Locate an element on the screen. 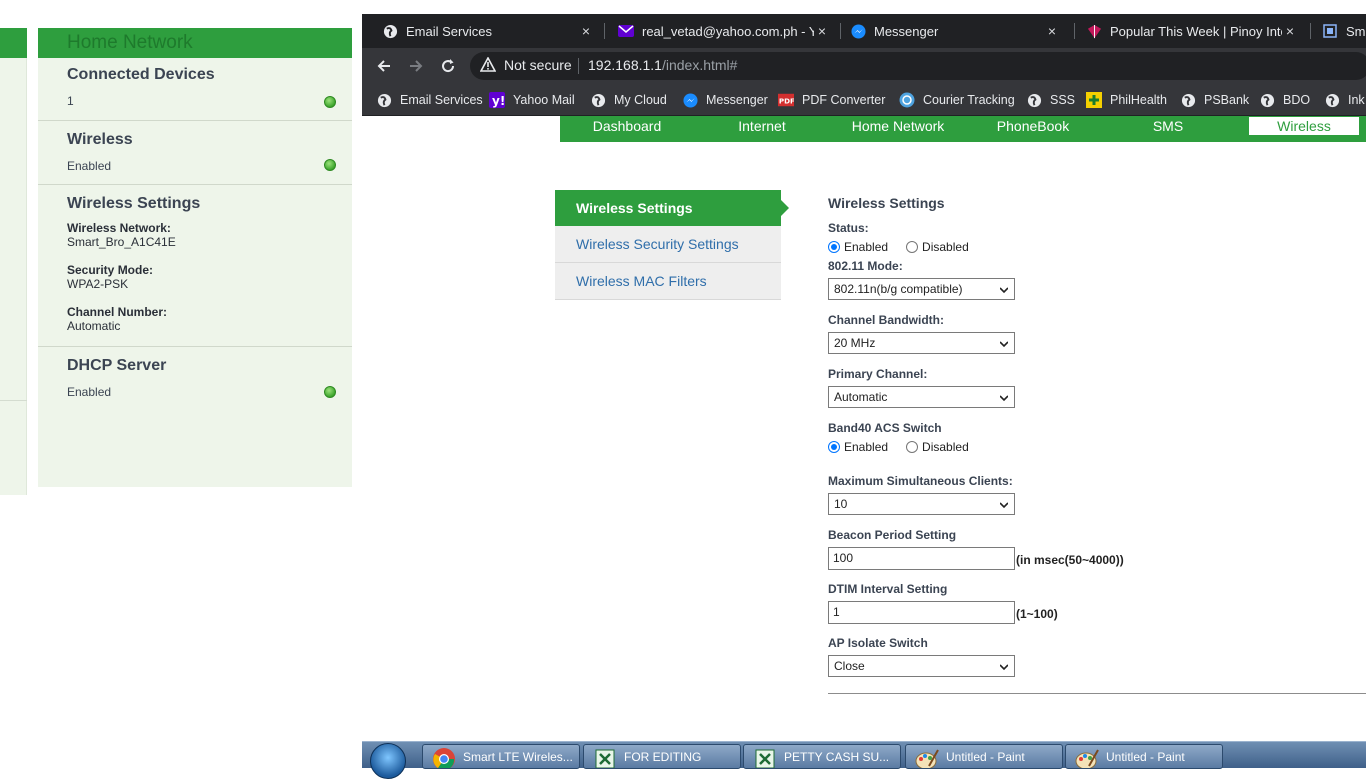 Image resolution: width=1366 pixels, height=779 pixels. reload-icon is located at coordinates (448, 66).